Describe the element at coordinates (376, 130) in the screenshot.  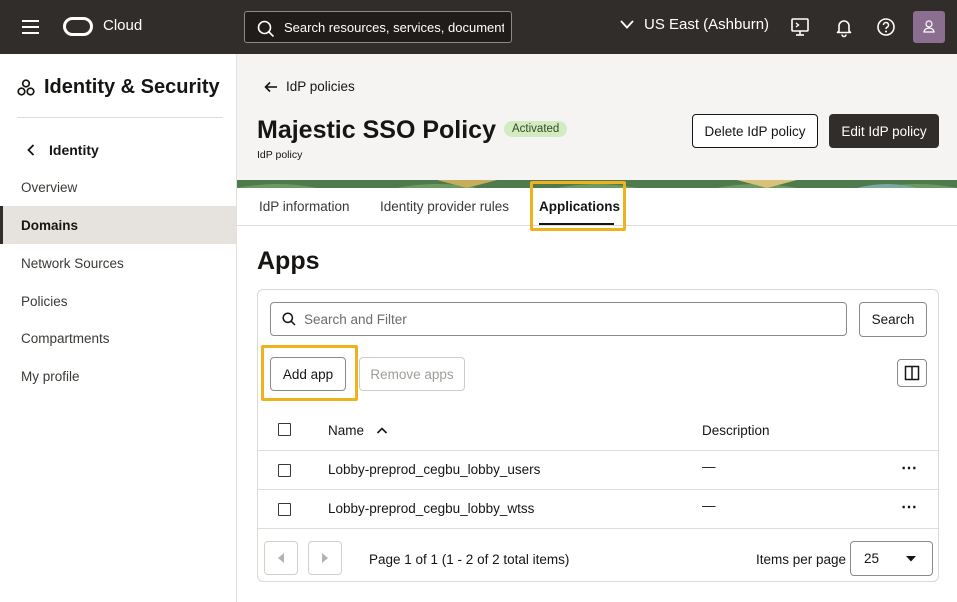
I see `page-title: Majestic SSO Policy` at that location.